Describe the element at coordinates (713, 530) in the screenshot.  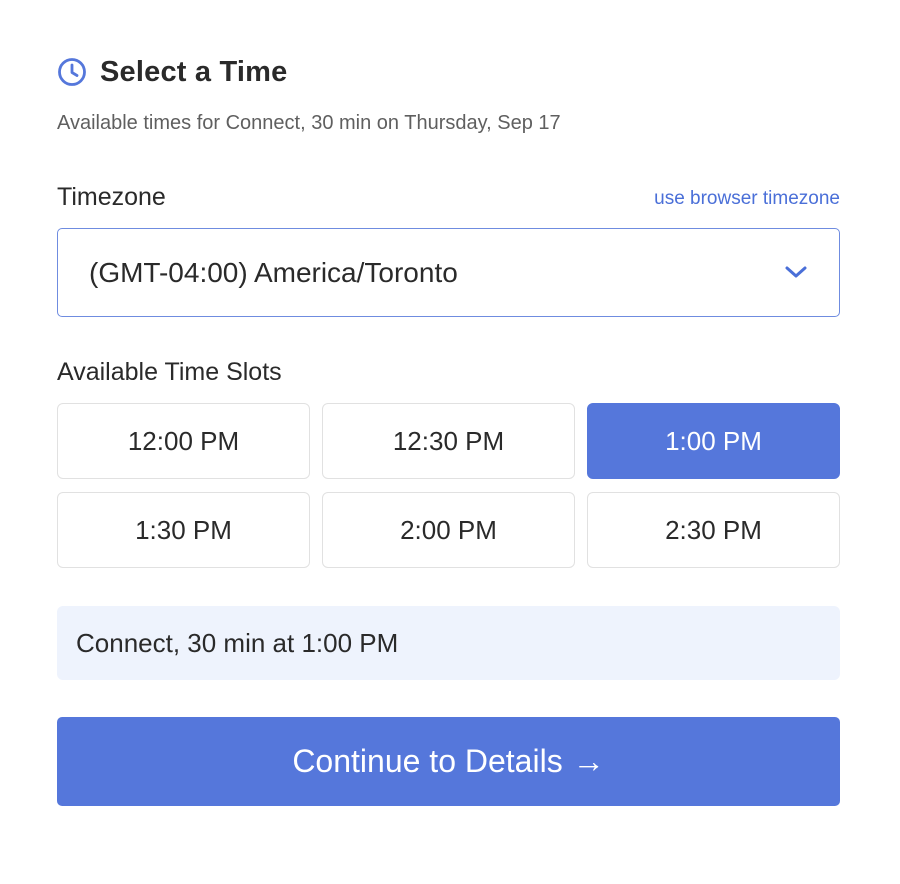
I see `time-slot-button: 2:30 PM` at that location.